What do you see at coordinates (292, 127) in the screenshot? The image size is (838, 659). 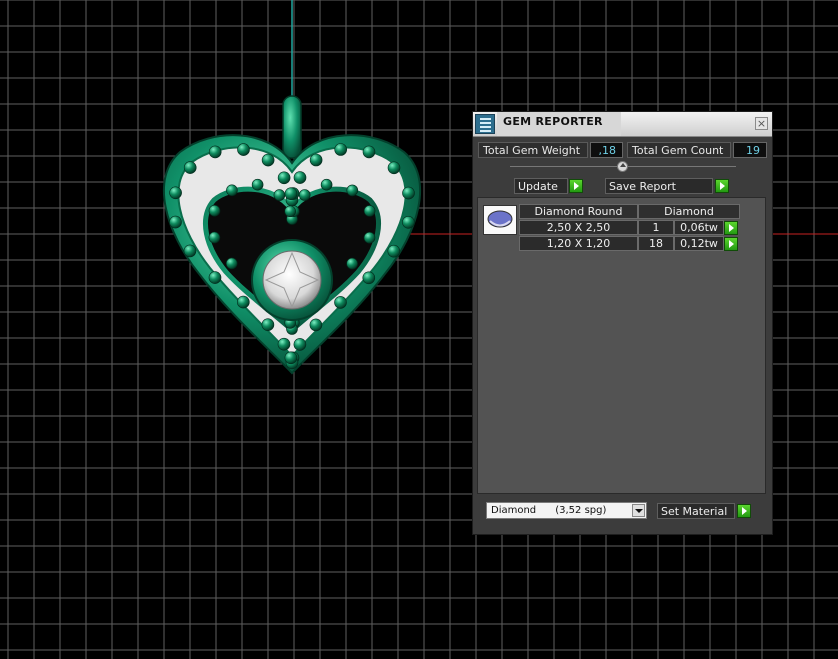 I see `pendant-bail` at bounding box center [292, 127].